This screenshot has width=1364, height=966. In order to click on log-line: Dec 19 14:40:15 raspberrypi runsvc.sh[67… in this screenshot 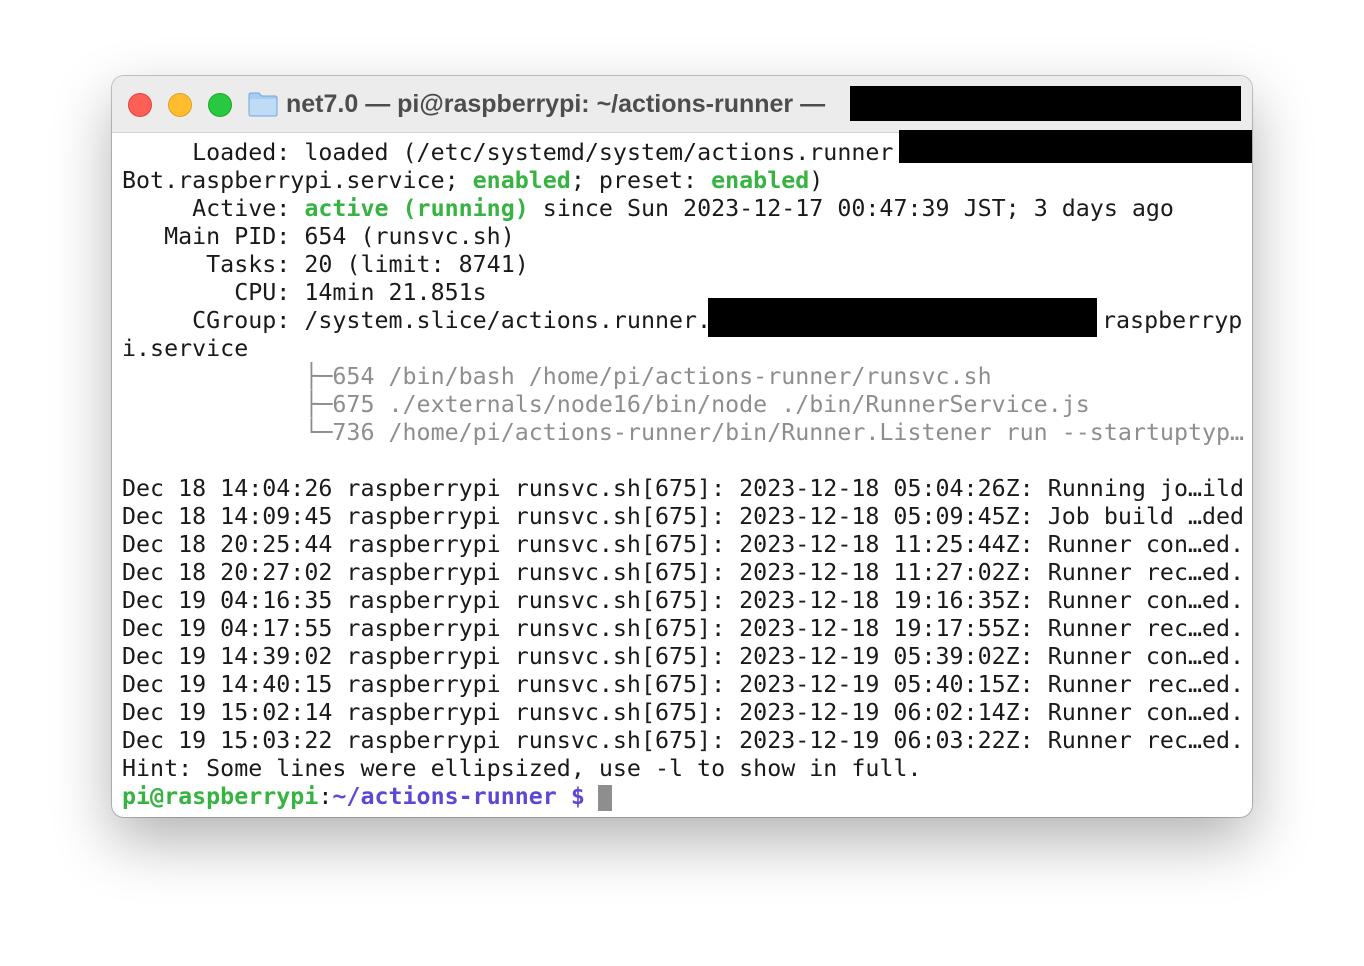, I will do `click(683, 684)`.